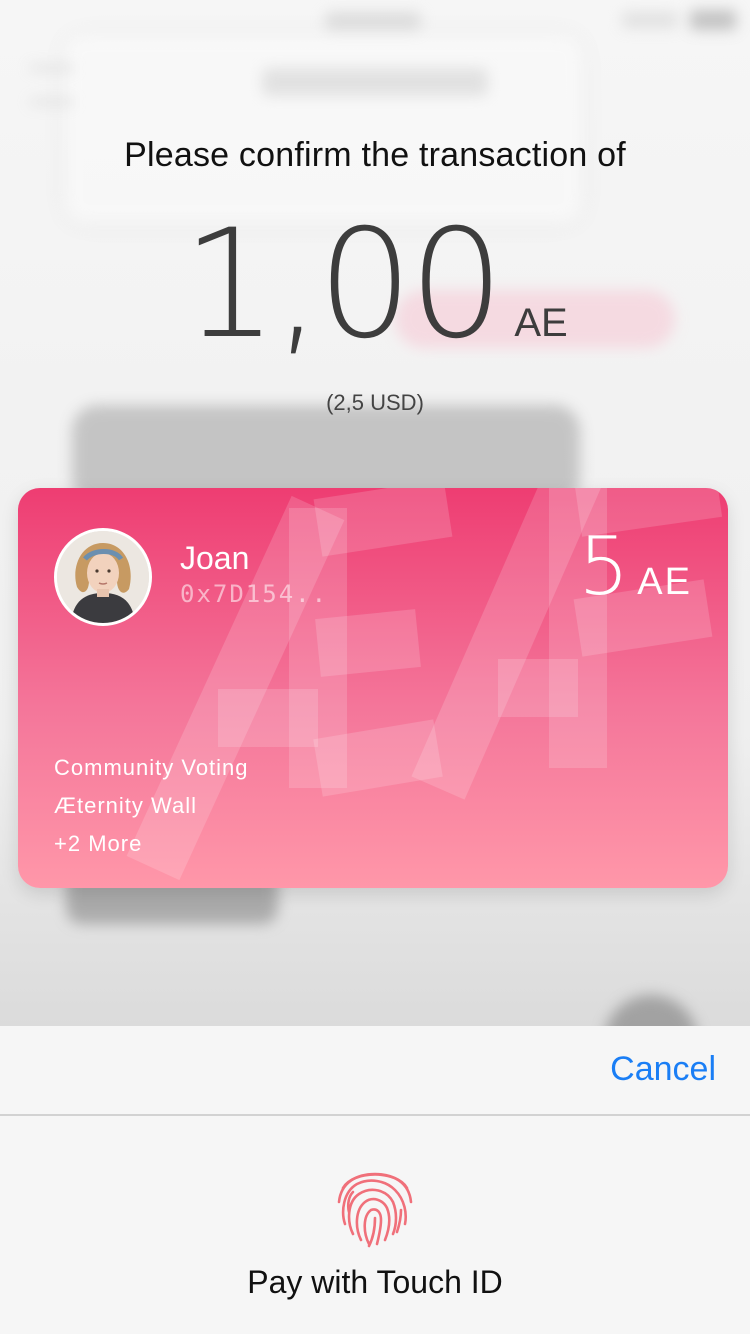 This screenshot has height=1334, width=750. I want to click on background-card, so click(323, 129).